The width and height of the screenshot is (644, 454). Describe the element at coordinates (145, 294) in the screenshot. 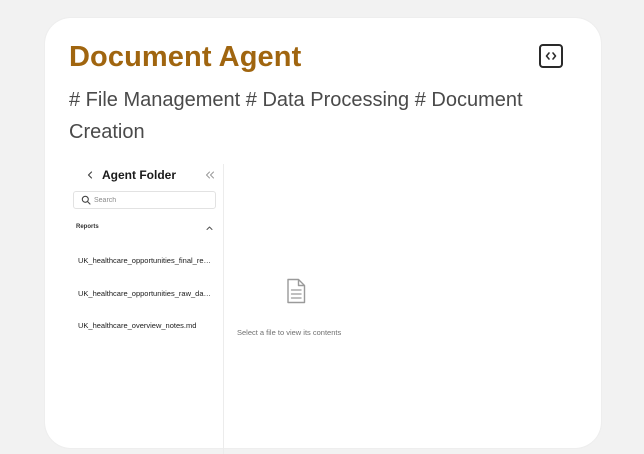

I see `file-item: UK_healthcare_opportunities_raw_data.md` at that location.